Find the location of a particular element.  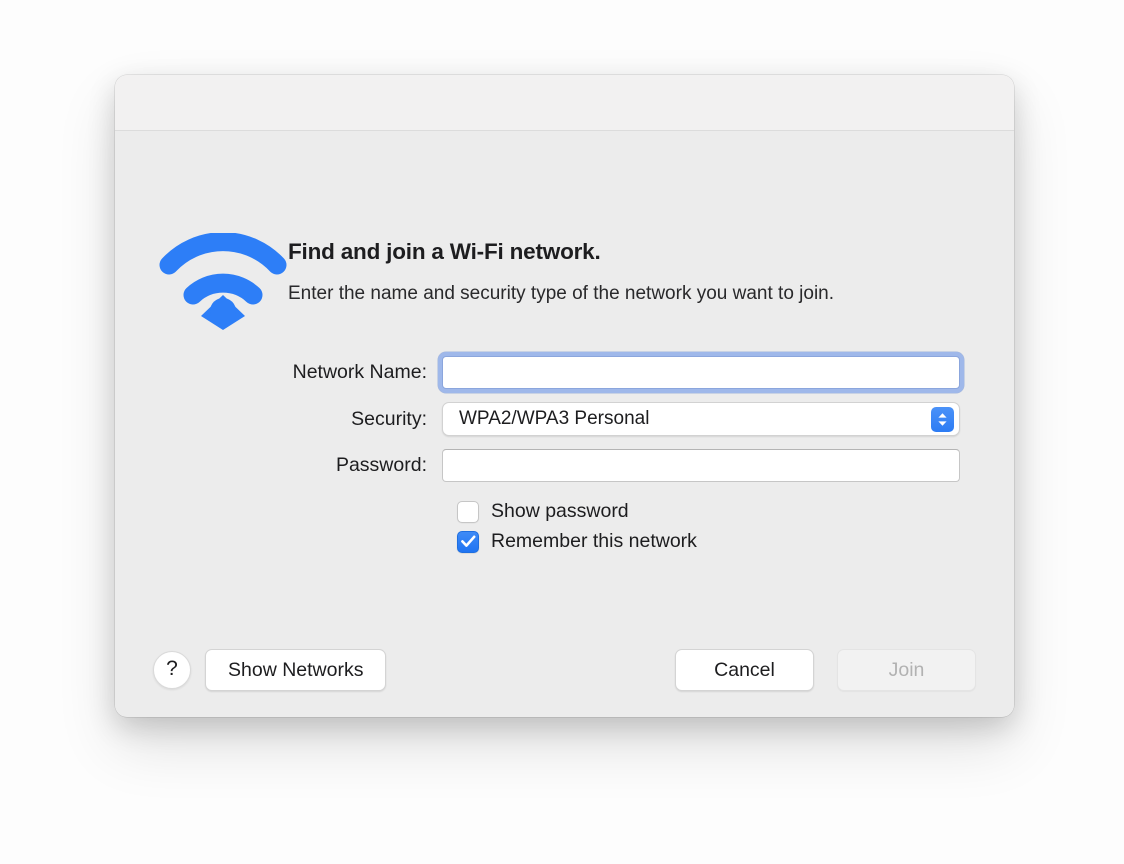

password-label: Password: is located at coordinates (381, 465).